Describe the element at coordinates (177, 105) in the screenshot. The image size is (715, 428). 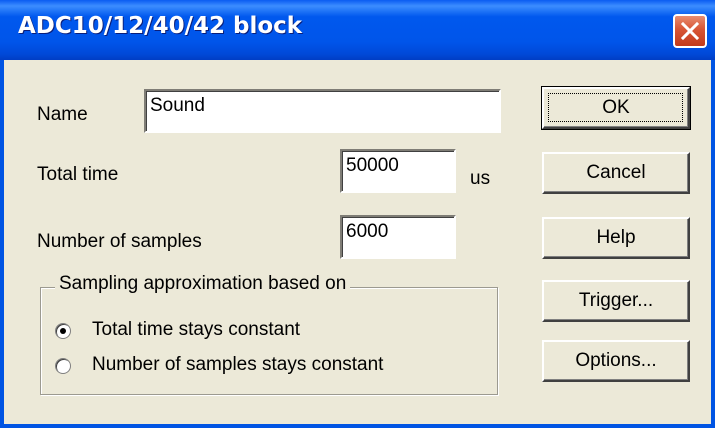
I see `name-input-value: Sound` at that location.